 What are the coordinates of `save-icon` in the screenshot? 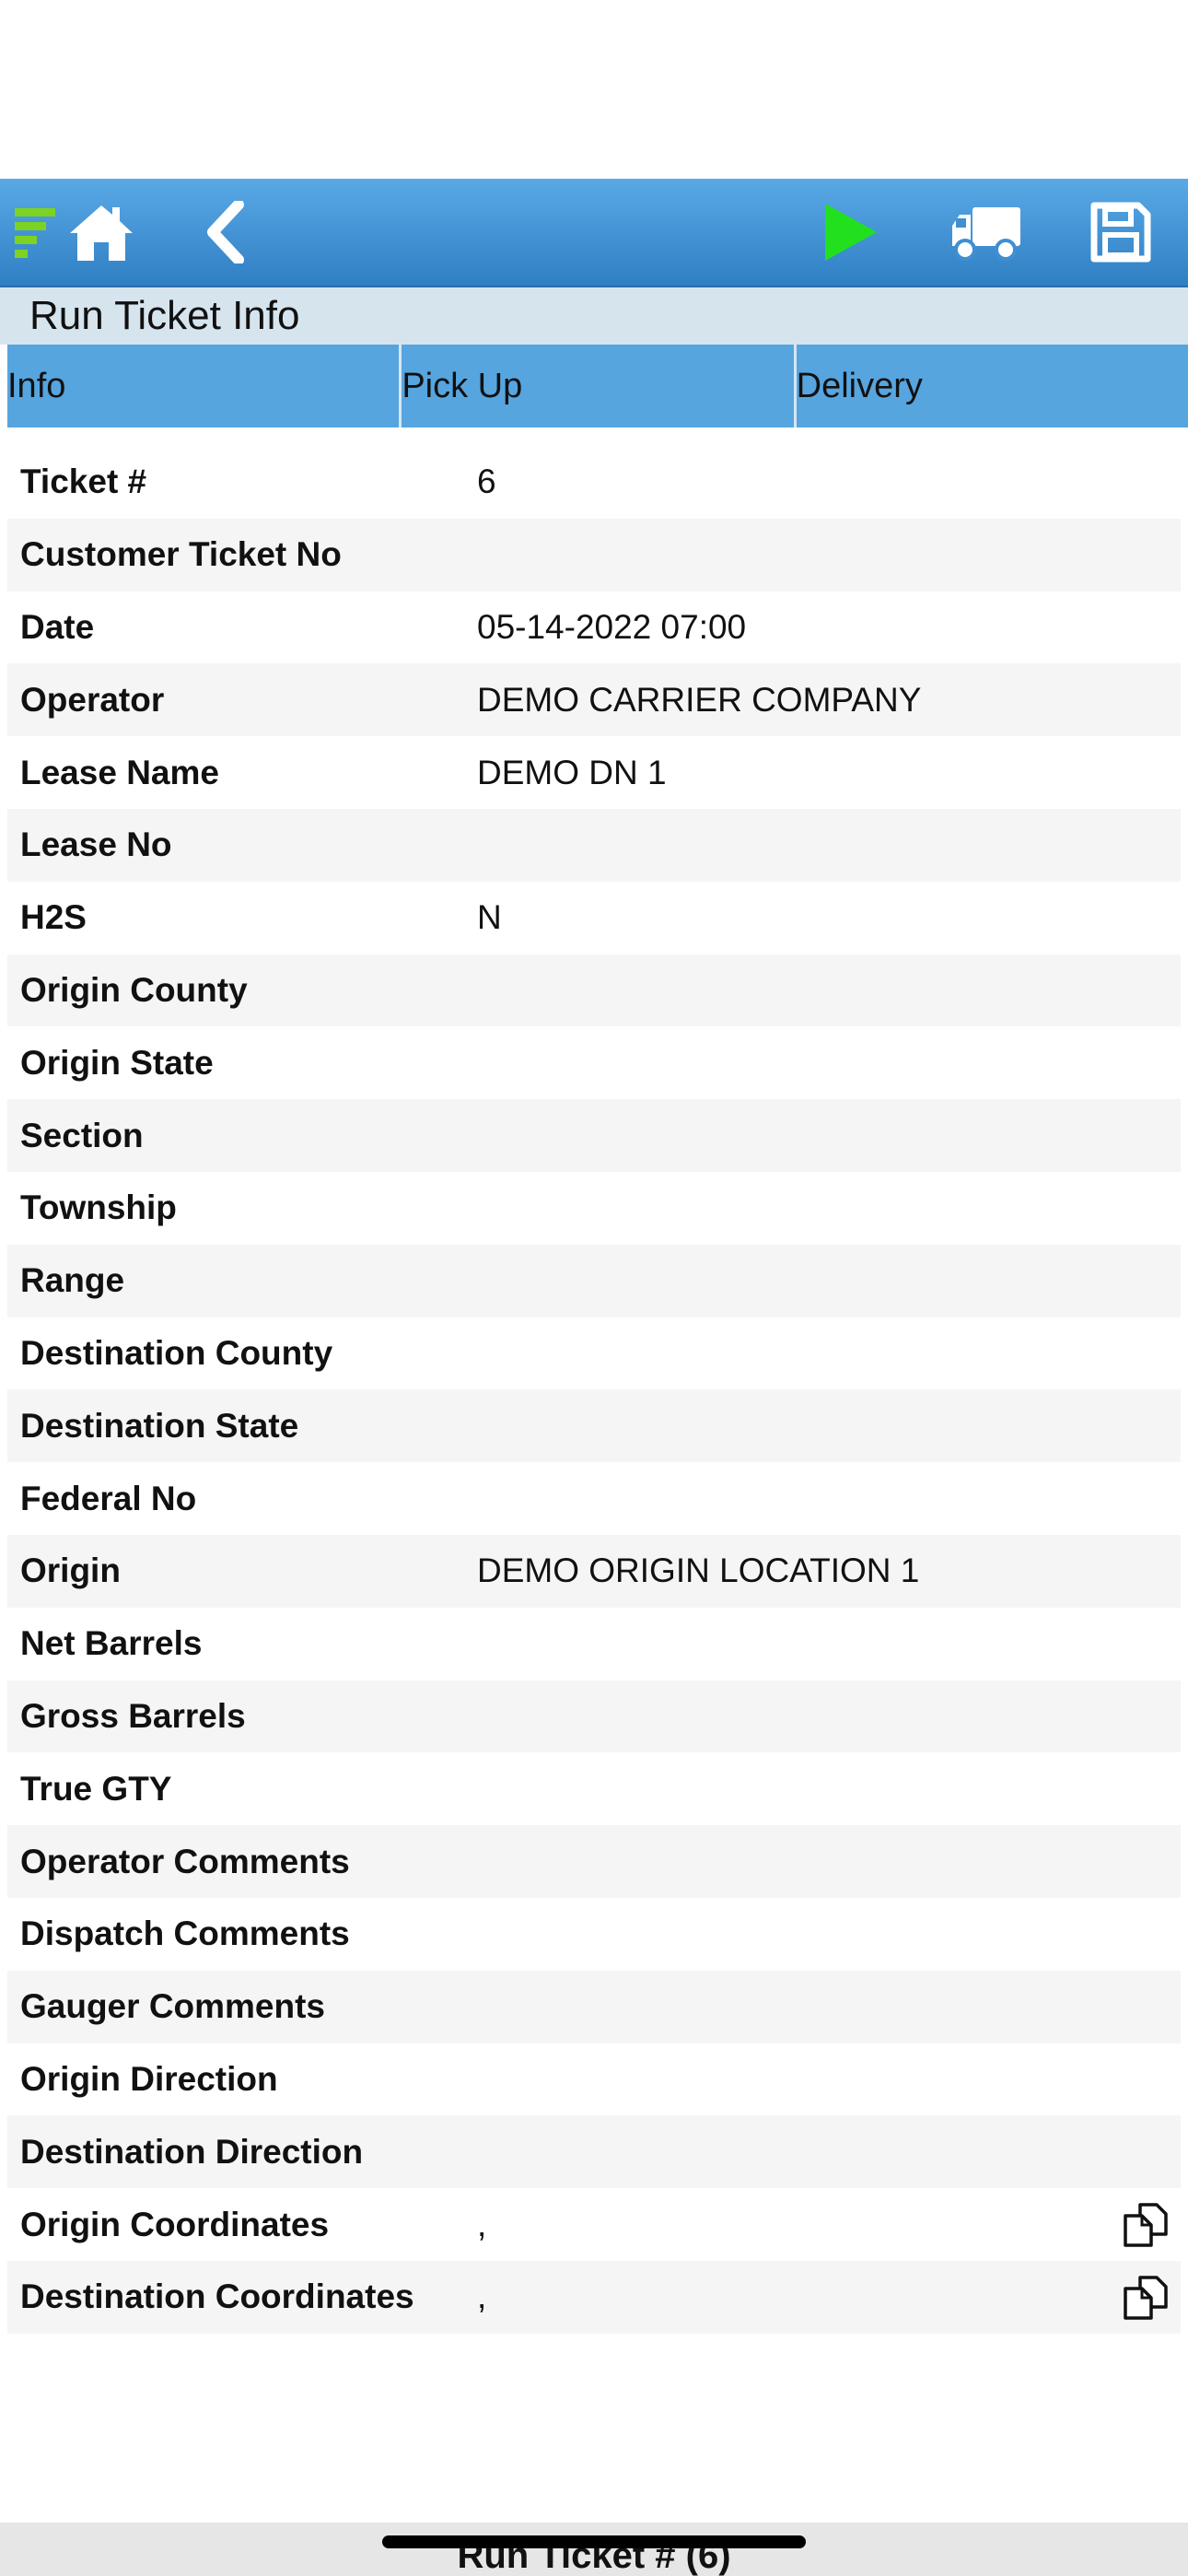 It's located at (1121, 232).